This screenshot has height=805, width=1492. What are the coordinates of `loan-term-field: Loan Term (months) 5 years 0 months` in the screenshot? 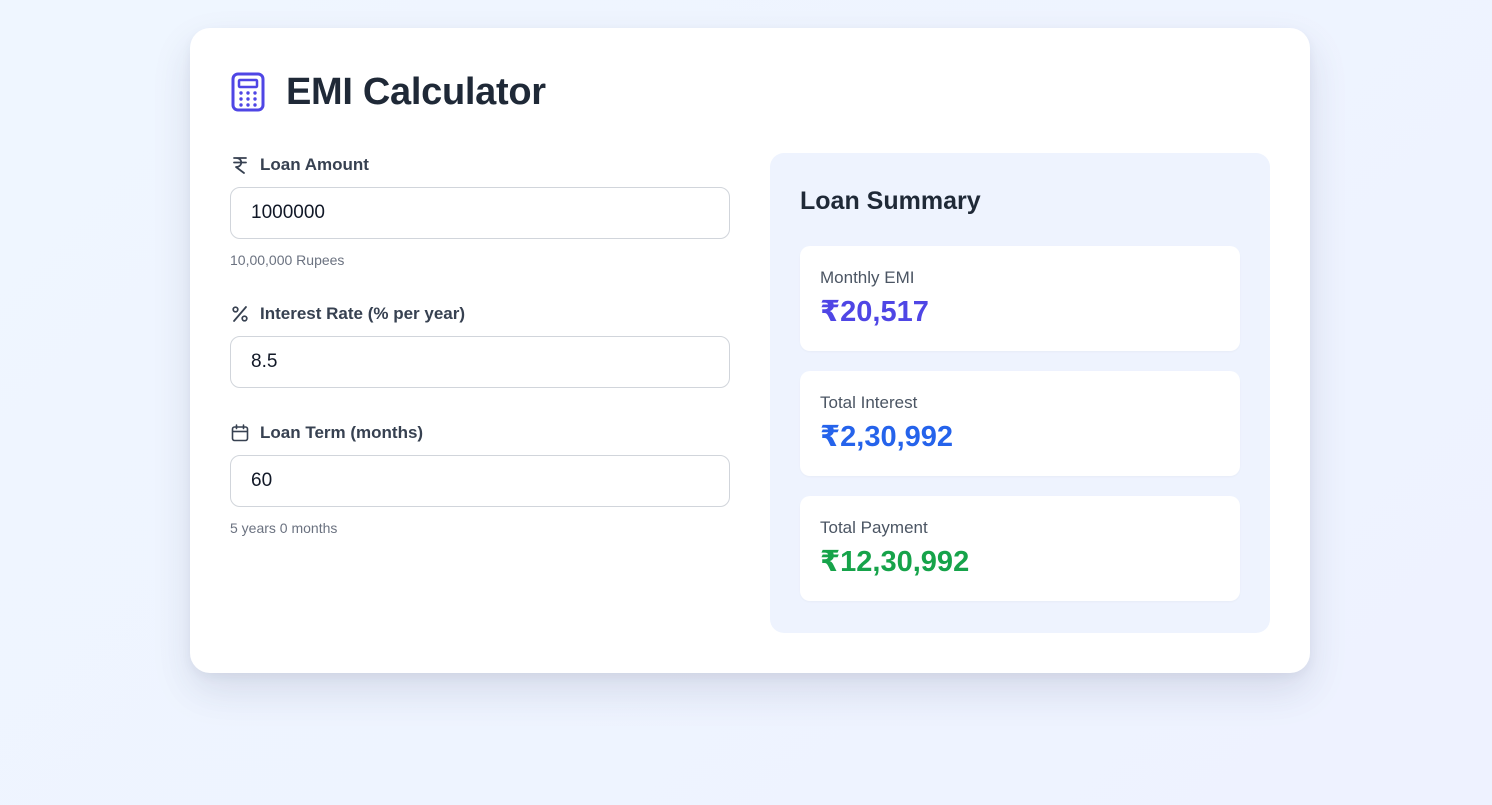 It's located at (480, 478).